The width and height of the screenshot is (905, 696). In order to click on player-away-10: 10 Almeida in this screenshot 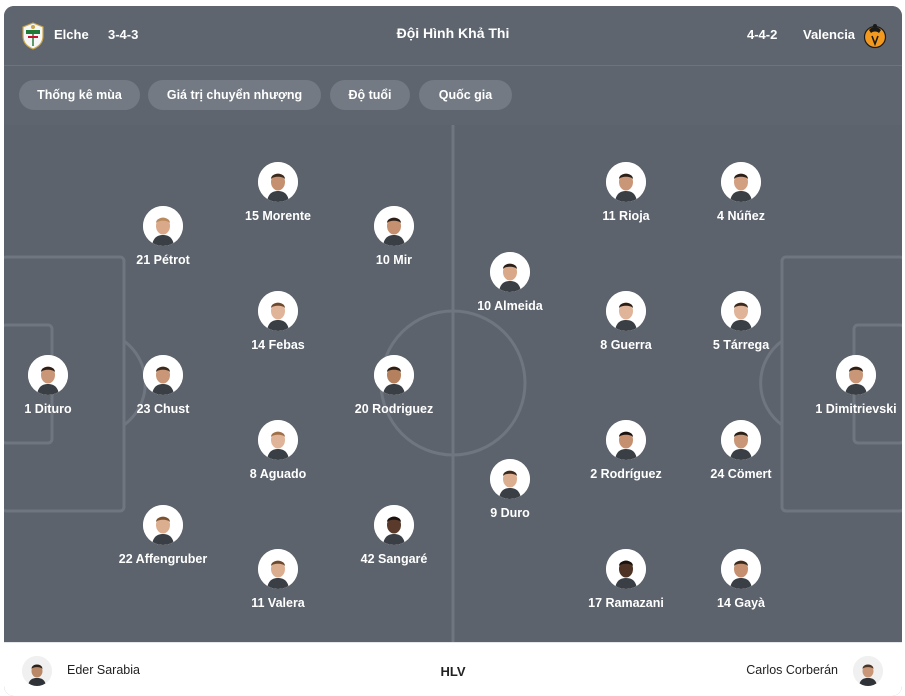, I will do `click(510, 282)`.